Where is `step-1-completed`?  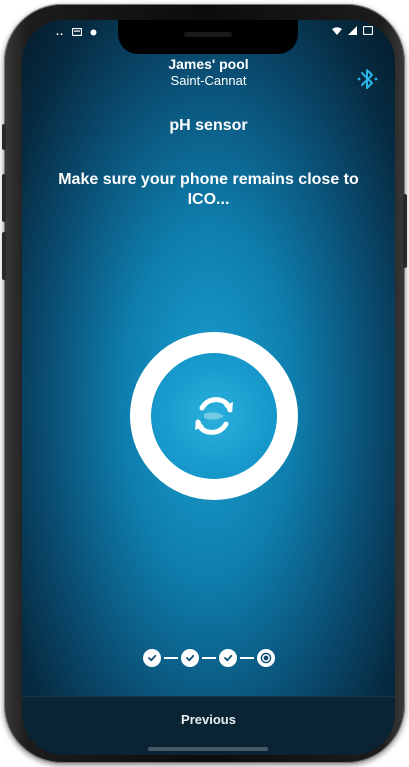 step-1-completed is located at coordinates (151, 658).